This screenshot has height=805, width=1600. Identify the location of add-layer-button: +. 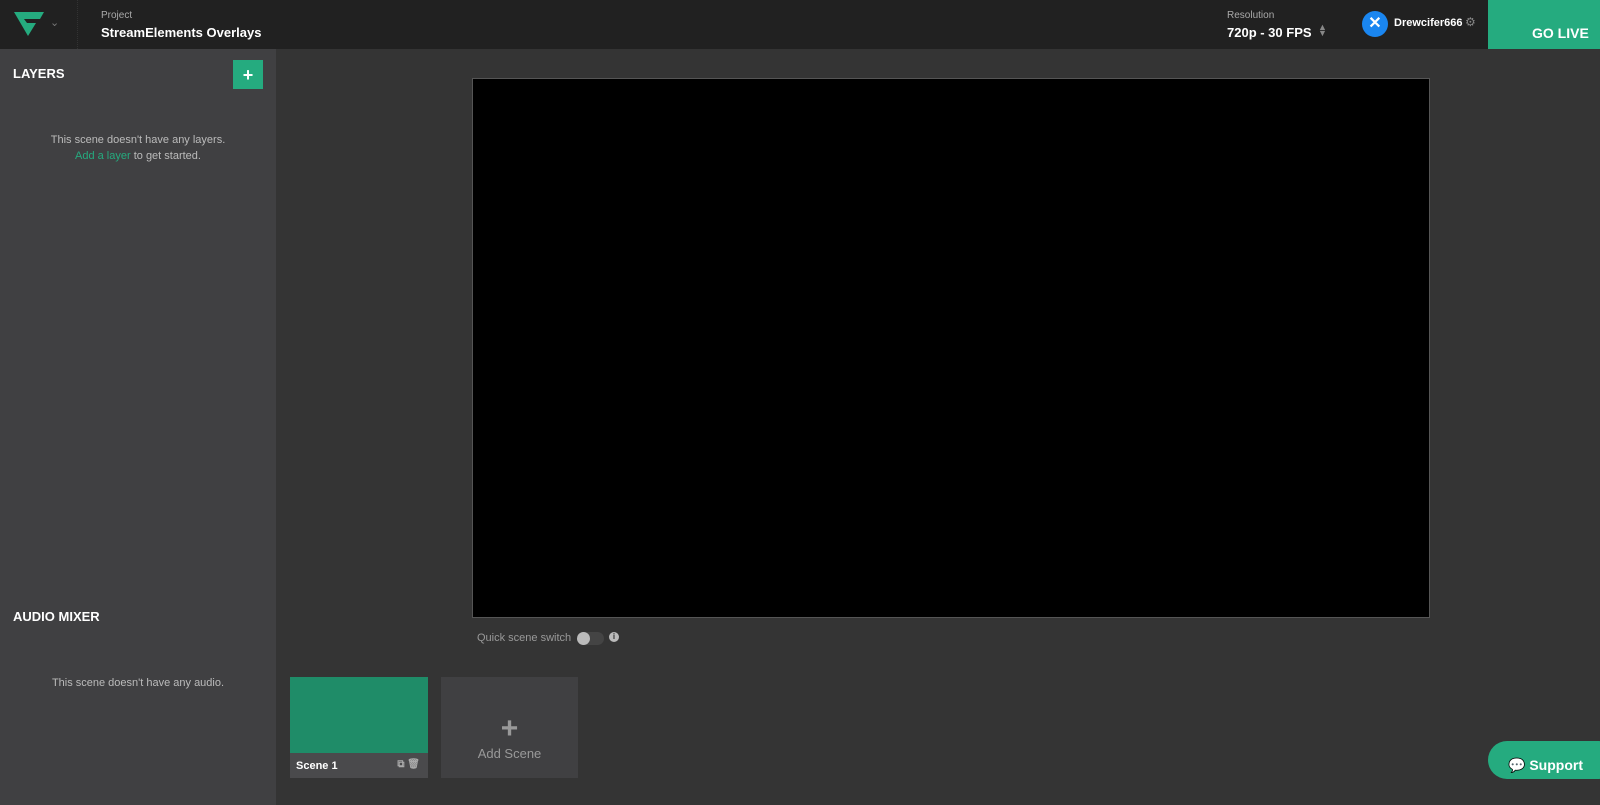
(248, 74).